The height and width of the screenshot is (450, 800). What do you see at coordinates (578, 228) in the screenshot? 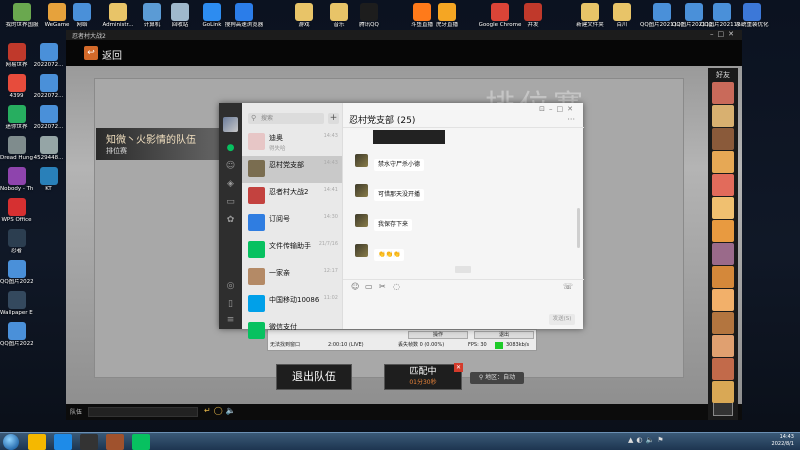
I see `chat-scrollbar` at bounding box center [578, 228].